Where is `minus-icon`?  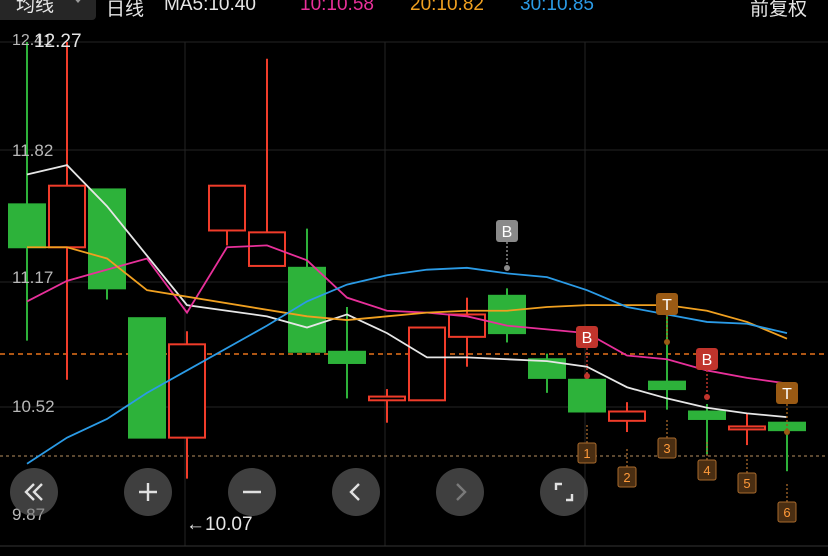
minus-icon is located at coordinates (252, 492).